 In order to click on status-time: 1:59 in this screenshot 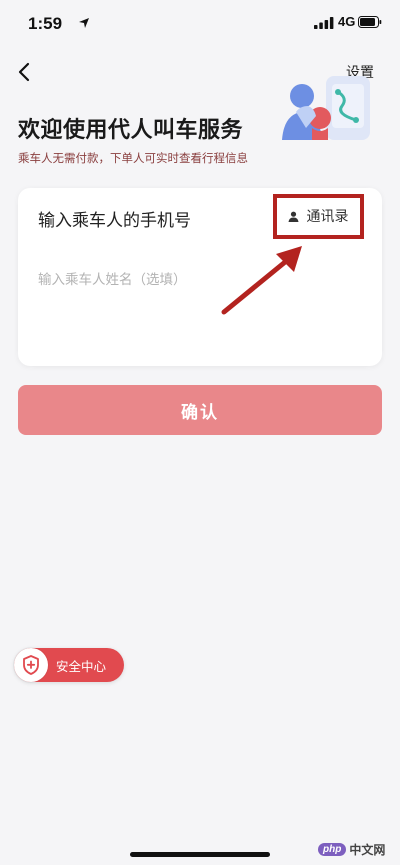, I will do `click(45, 23)`.